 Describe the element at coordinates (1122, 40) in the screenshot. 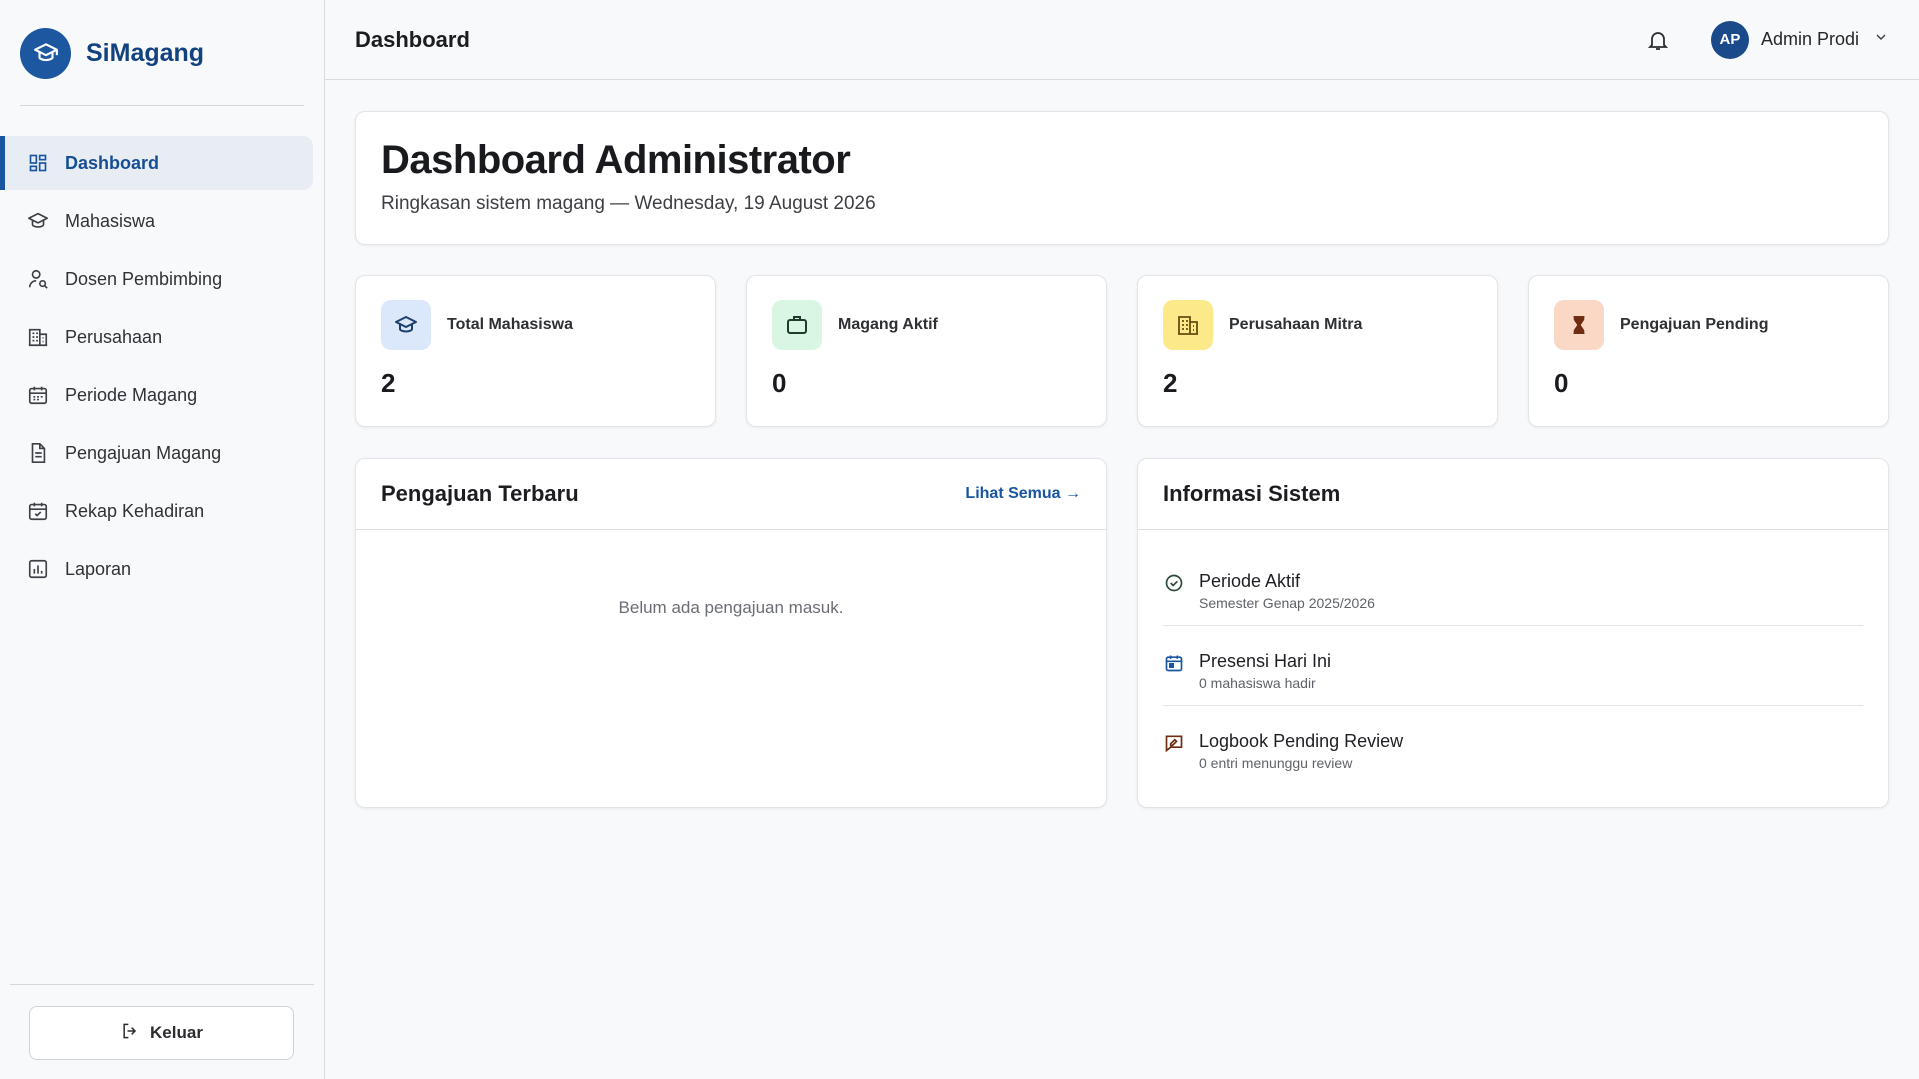

I see `topbar: Dashboard AP Admin Prodi` at that location.